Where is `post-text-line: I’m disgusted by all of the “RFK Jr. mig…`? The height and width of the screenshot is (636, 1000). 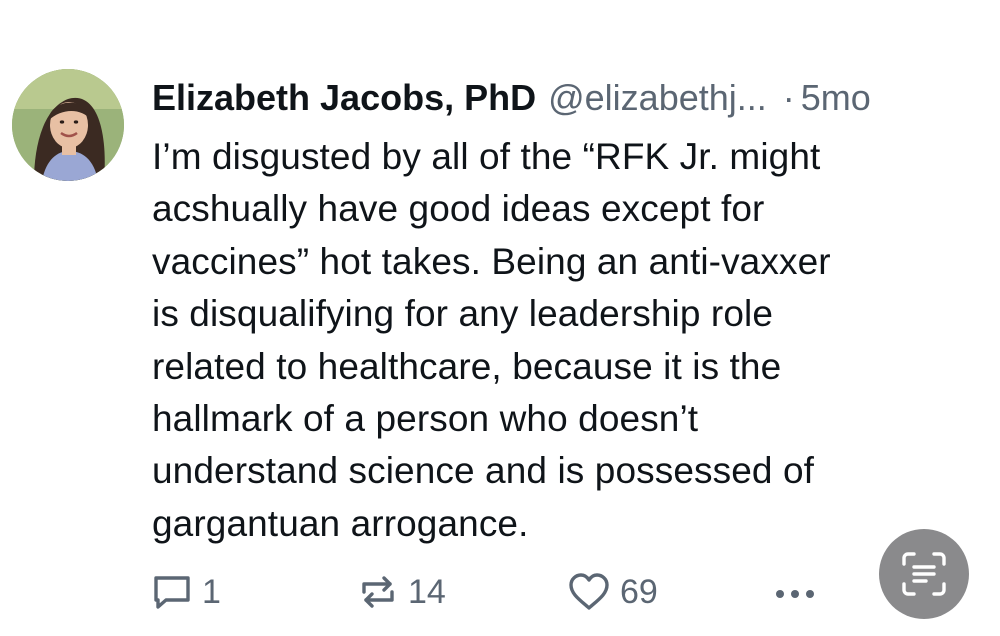 post-text-line: I’m disgusted by all of the “RFK Jr. mig… is located at coordinates (486, 156).